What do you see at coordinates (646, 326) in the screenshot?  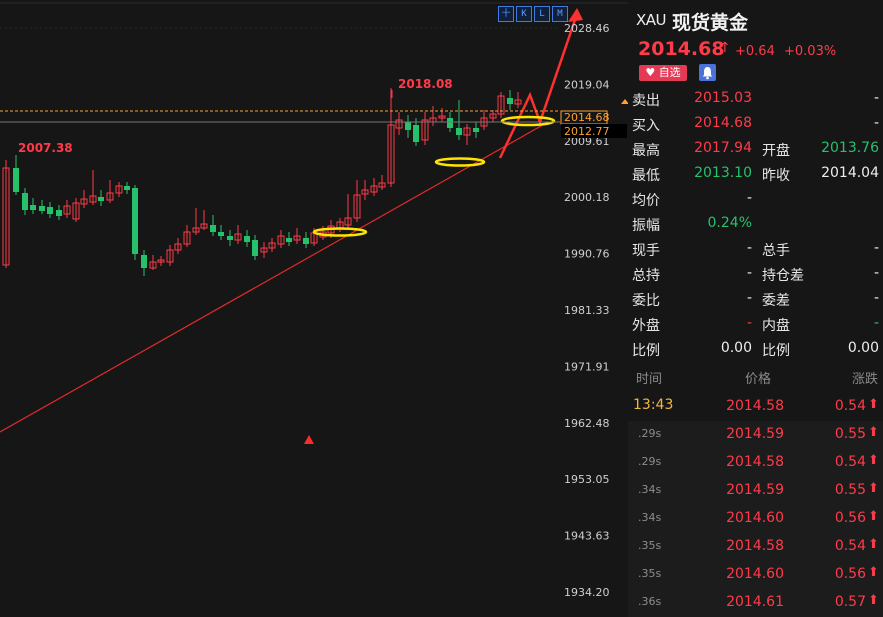 I see `quote-label: 外盘` at bounding box center [646, 326].